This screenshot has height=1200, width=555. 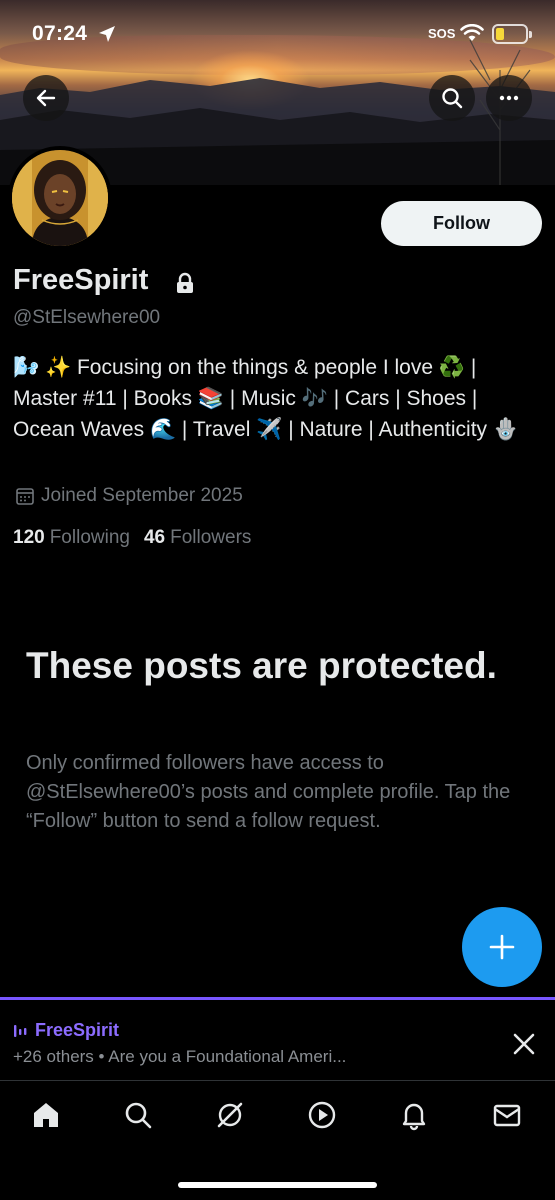 I want to click on follow-button: Follow, so click(x=461, y=223).